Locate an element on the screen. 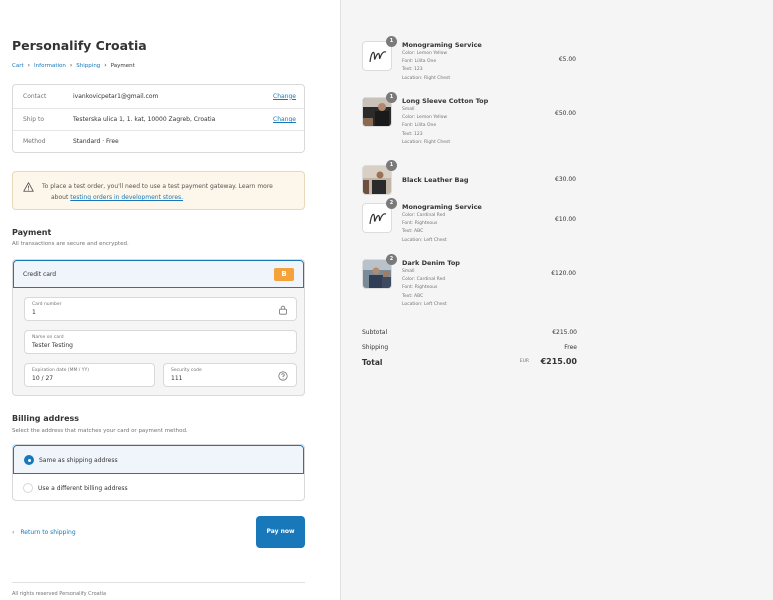 This screenshot has width=773, height=600. name-on-card-value: Tester Testing is located at coordinates (52, 345).